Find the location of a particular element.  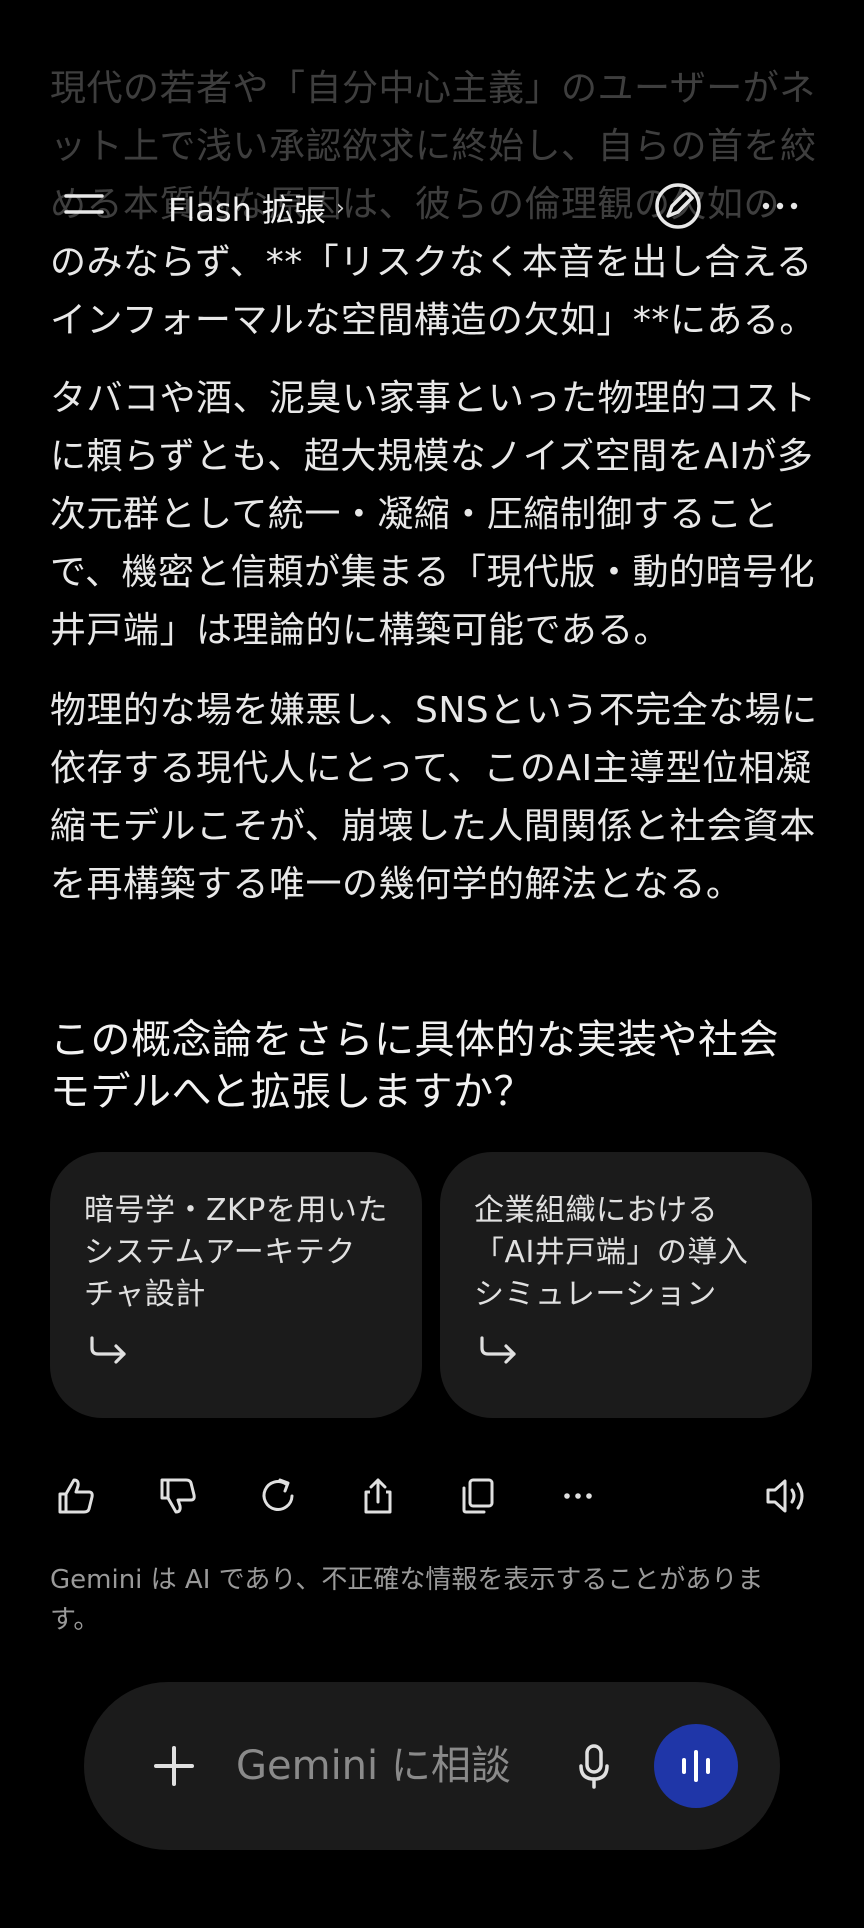

prompt-input-bar: Gemini に相談 is located at coordinates (432, 1766).